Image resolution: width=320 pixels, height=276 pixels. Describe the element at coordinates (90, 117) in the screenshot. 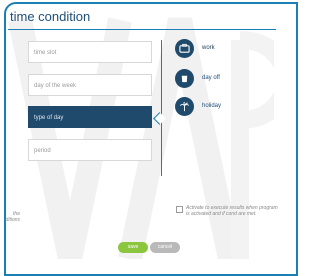

I see `type-of-day-field: type of day` at that location.